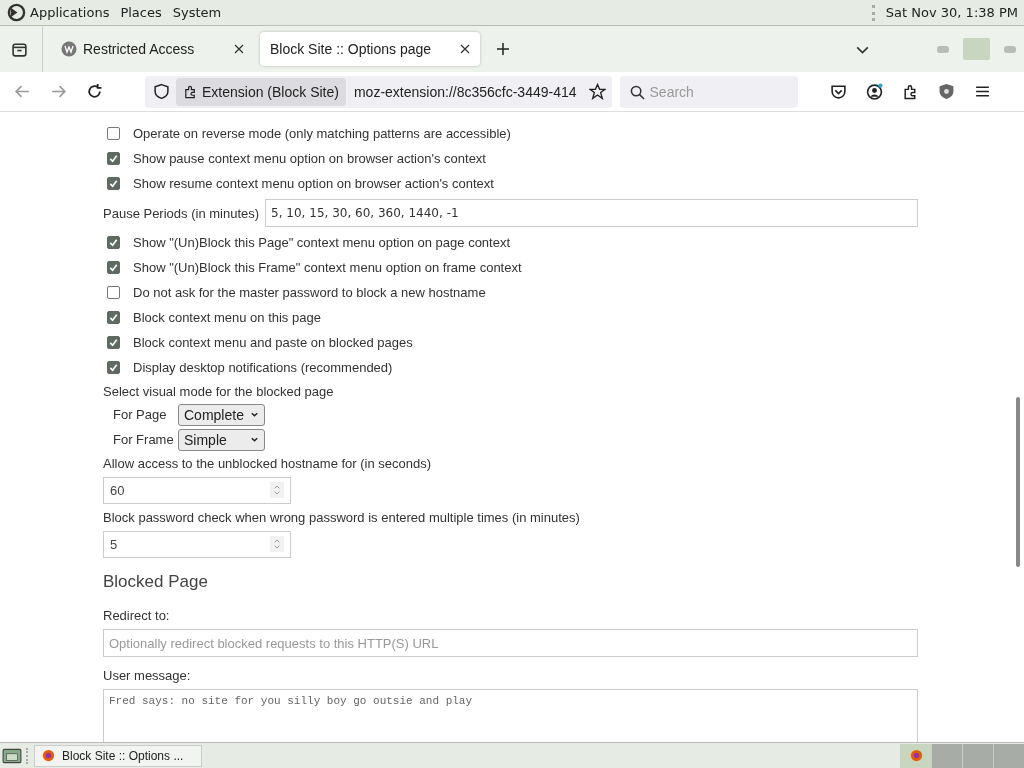 This screenshot has height=768, width=1024. I want to click on scrollbar-thumb, so click(1018, 482).